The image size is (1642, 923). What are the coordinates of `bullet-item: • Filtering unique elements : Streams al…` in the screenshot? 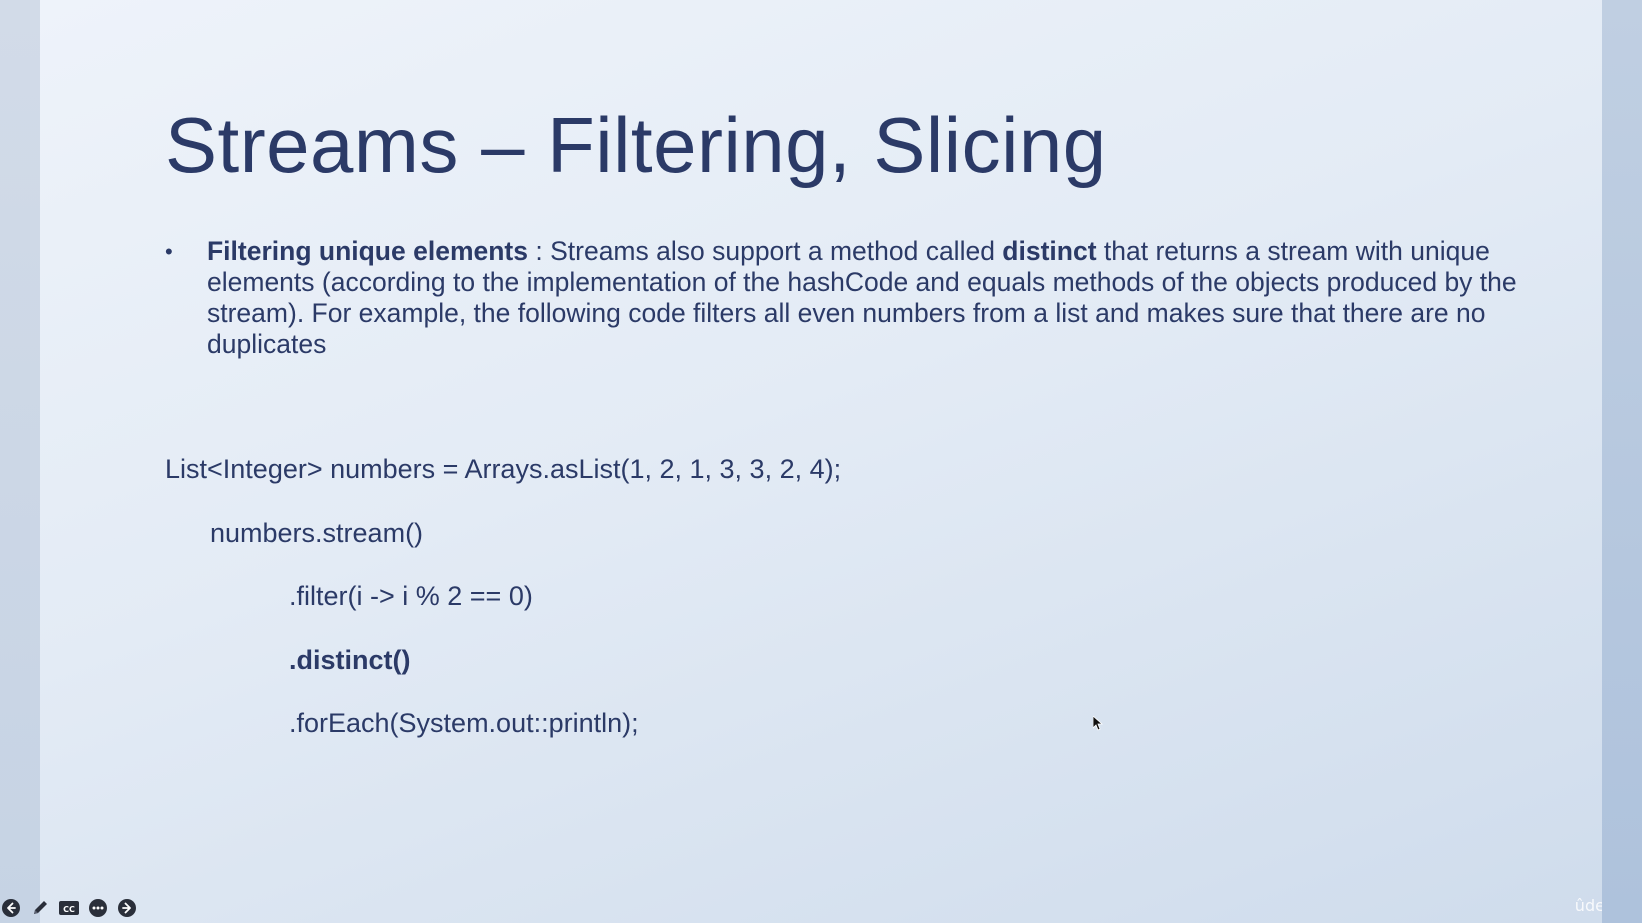 It's located at (862, 298).